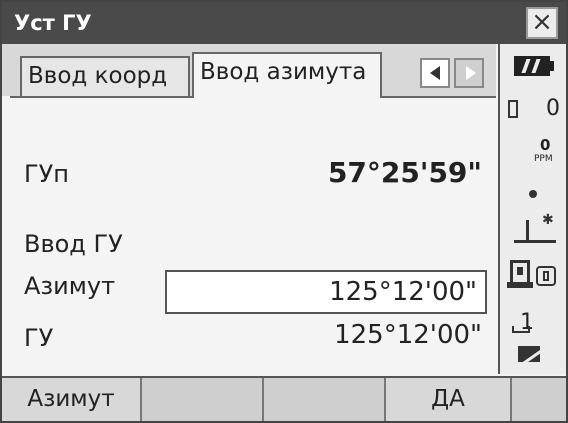  Describe the element at coordinates (521, 329) in the screenshot. I see `face-icon` at that location.